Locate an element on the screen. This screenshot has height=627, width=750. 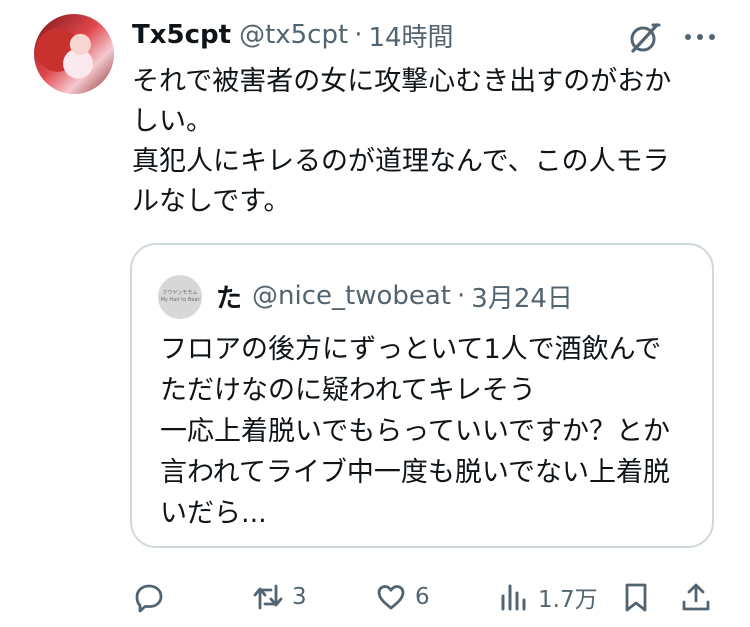
author-handle: @tx5cpt is located at coordinates (293, 35).